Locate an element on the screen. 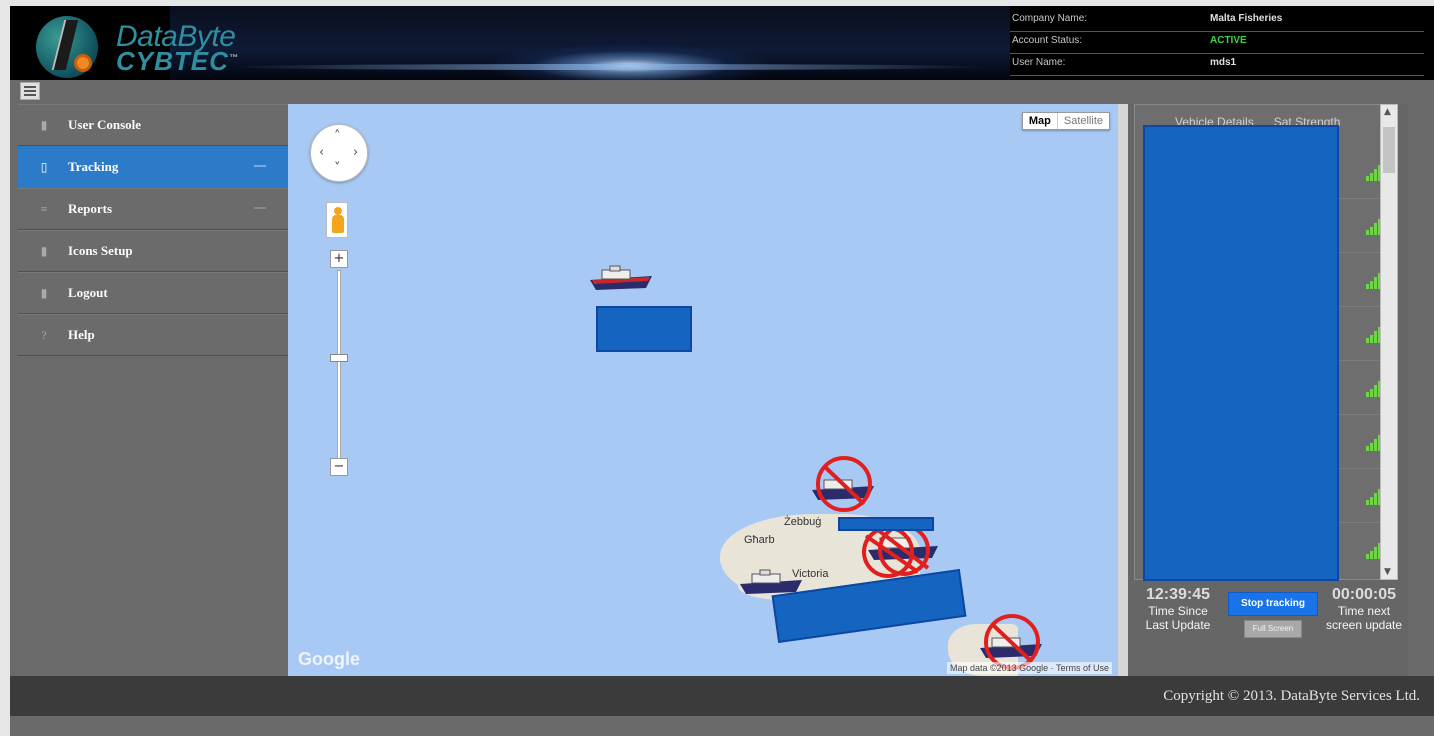 This screenshot has height=736, width=1434. time-since-label: Time Since Last Update is located at coordinates (1178, 618).